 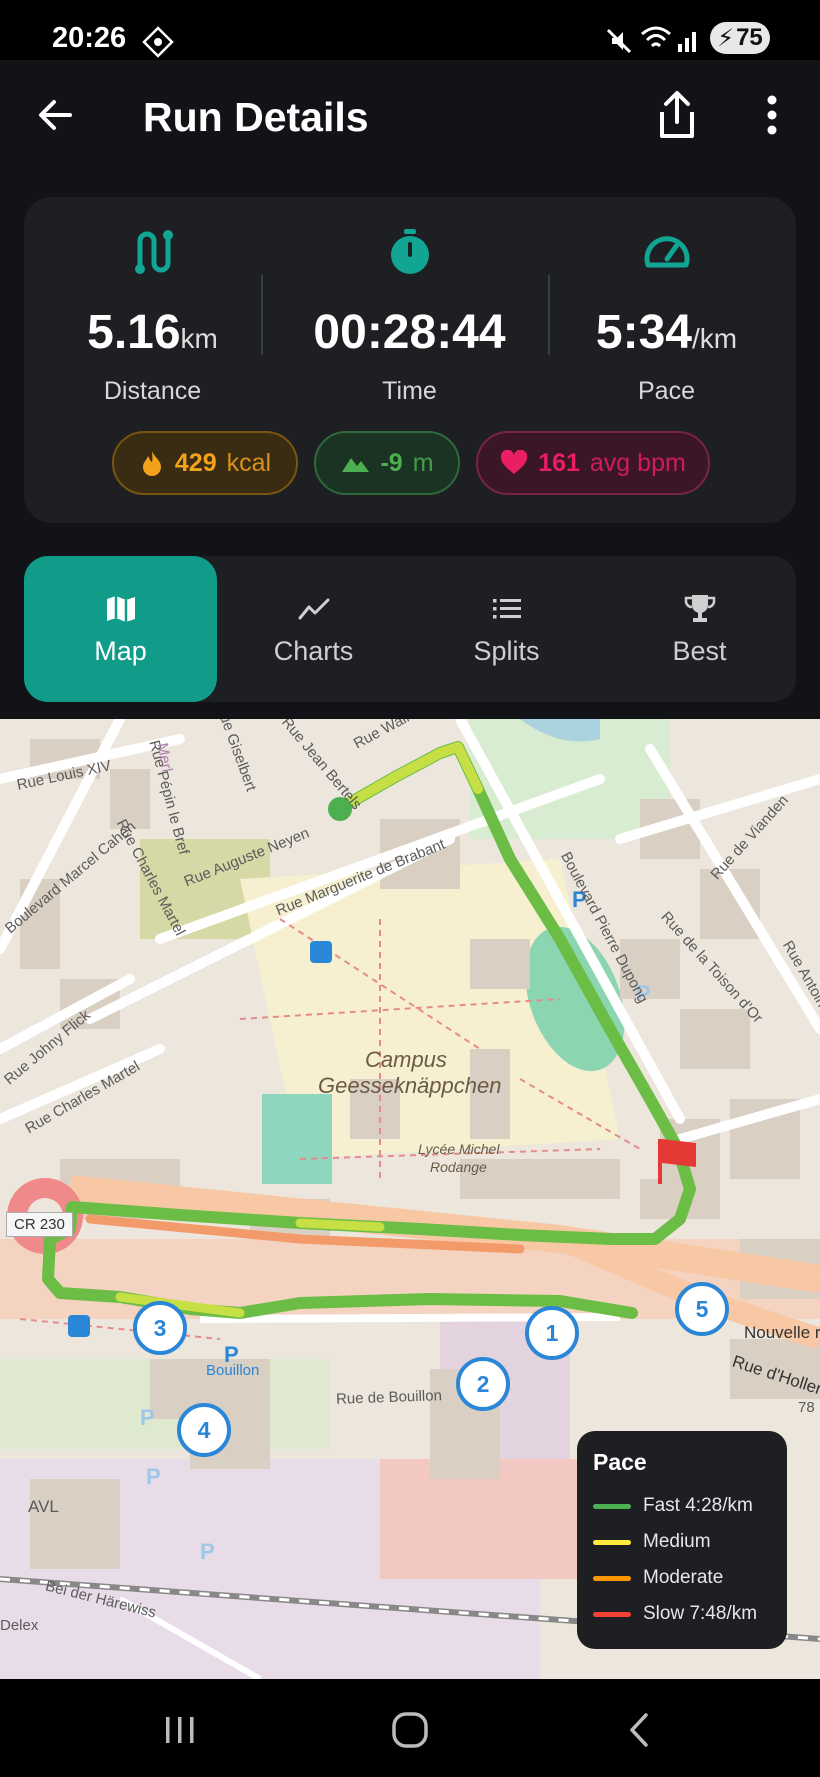 What do you see at coordinates (195, 462) in the screenshot?
I see `calories-value: 429` at bounding box center [195, 462].